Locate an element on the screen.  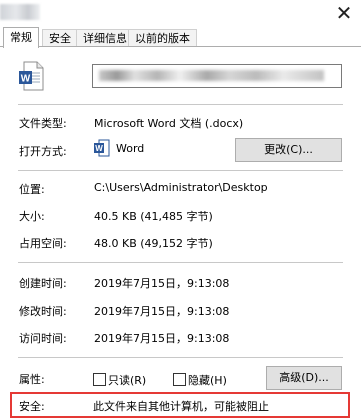
accessed-value: 2019年7月15日，9:13:08 is located at coordinates (162, 338).